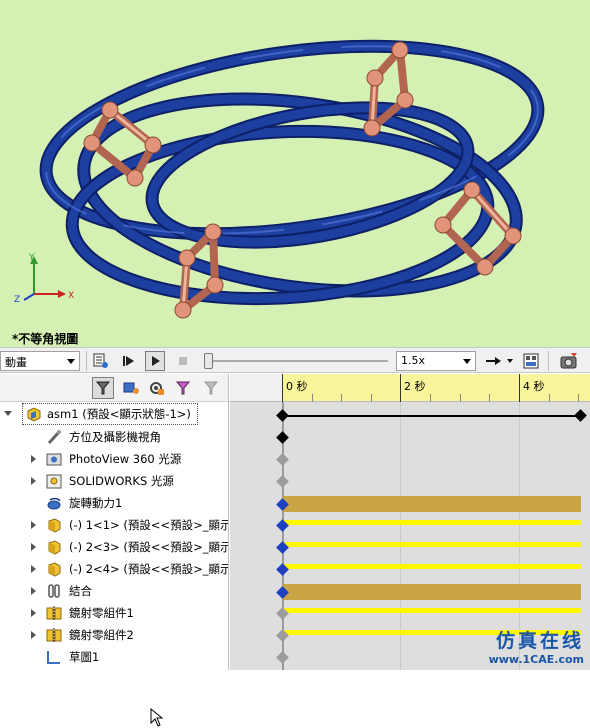 This screenshot has width=590, height=728. I want to click on save-animation-button, so click(531, 361).